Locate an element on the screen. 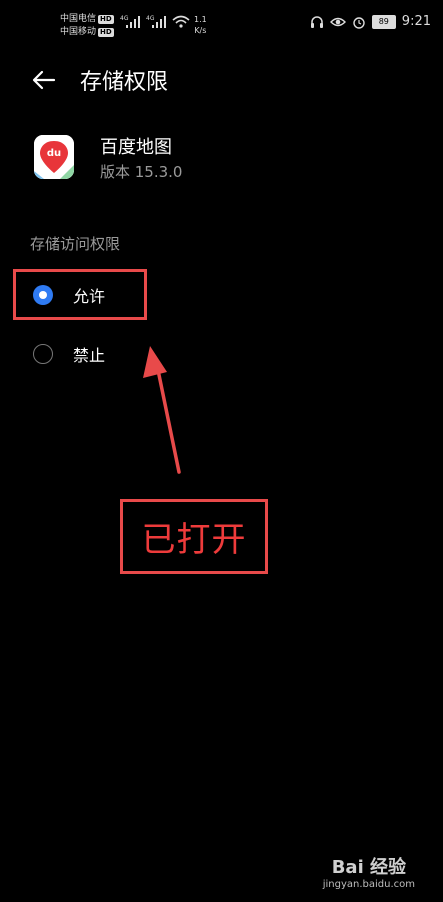  annotation-arrow-icon is located at coordinates (162, 410).